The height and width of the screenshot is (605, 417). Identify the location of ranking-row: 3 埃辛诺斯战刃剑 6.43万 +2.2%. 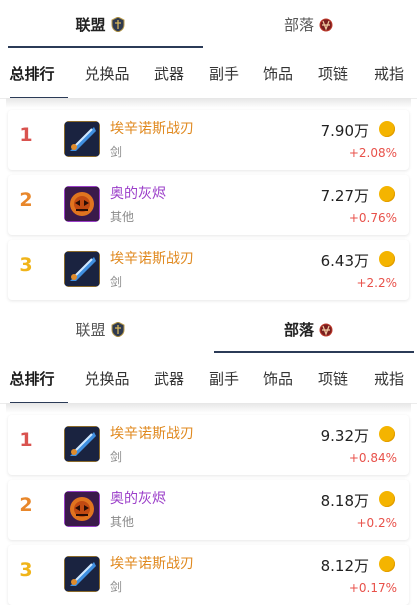
(208, 270).